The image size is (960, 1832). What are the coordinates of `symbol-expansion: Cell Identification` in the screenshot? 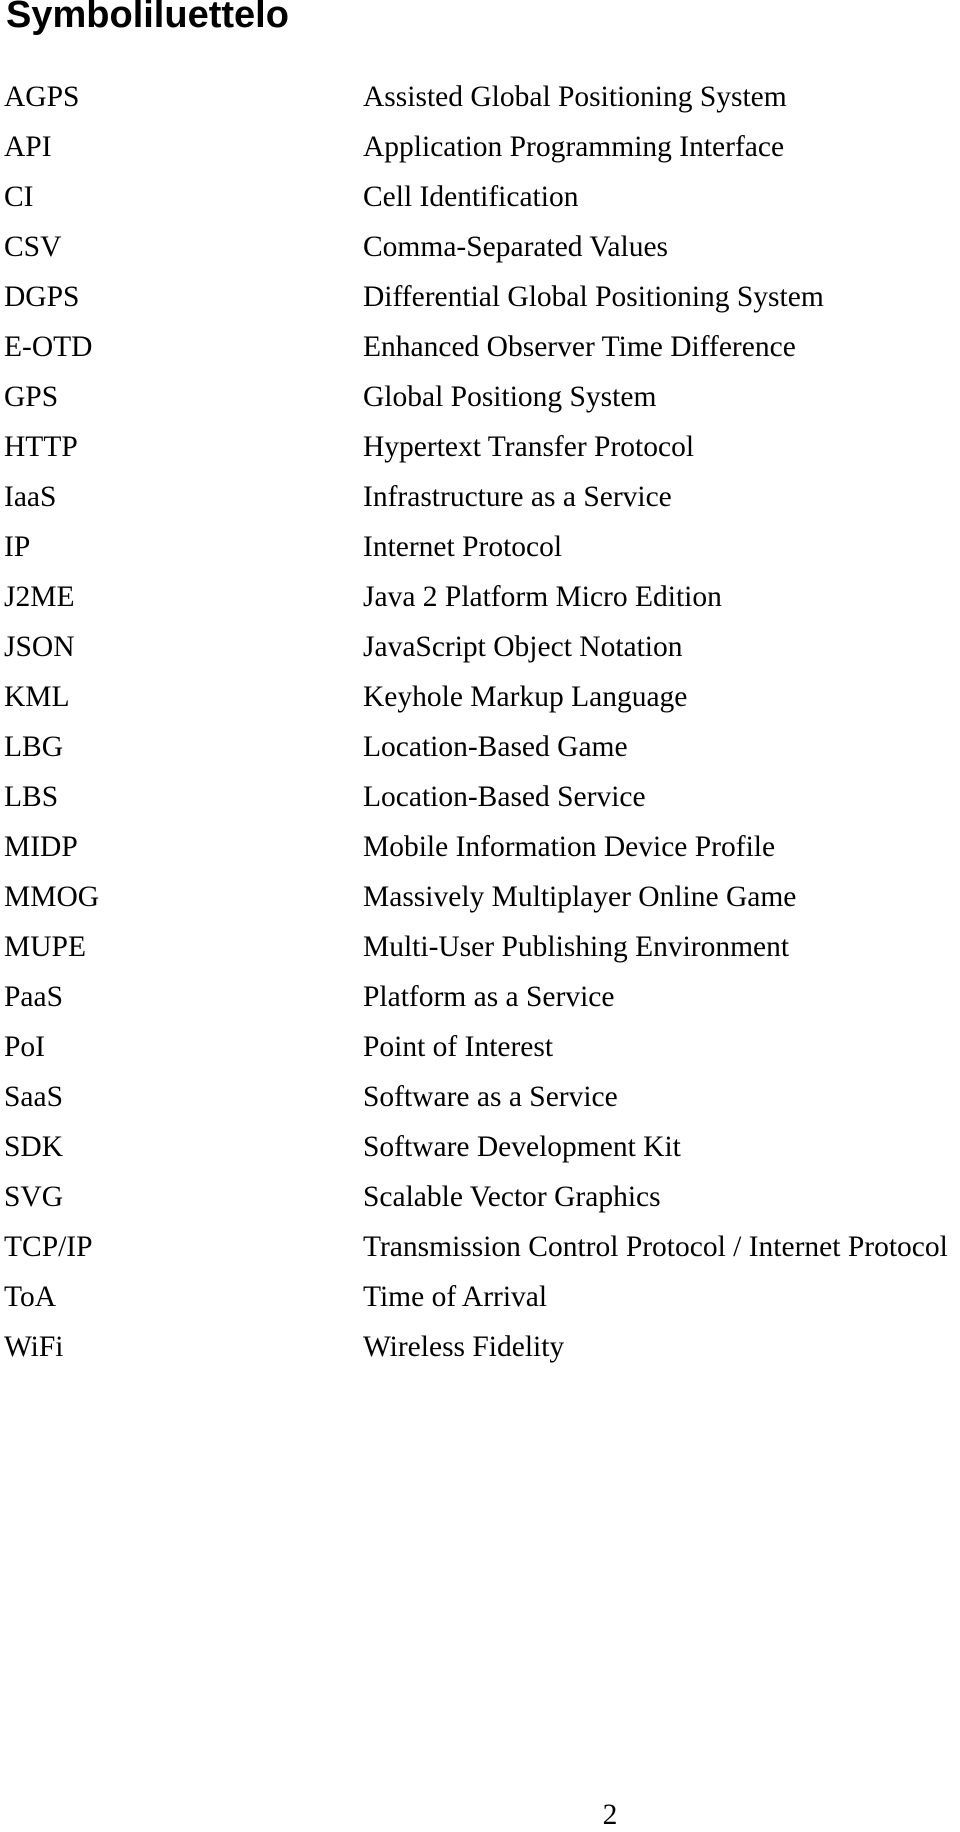 It's located at (471, 197).